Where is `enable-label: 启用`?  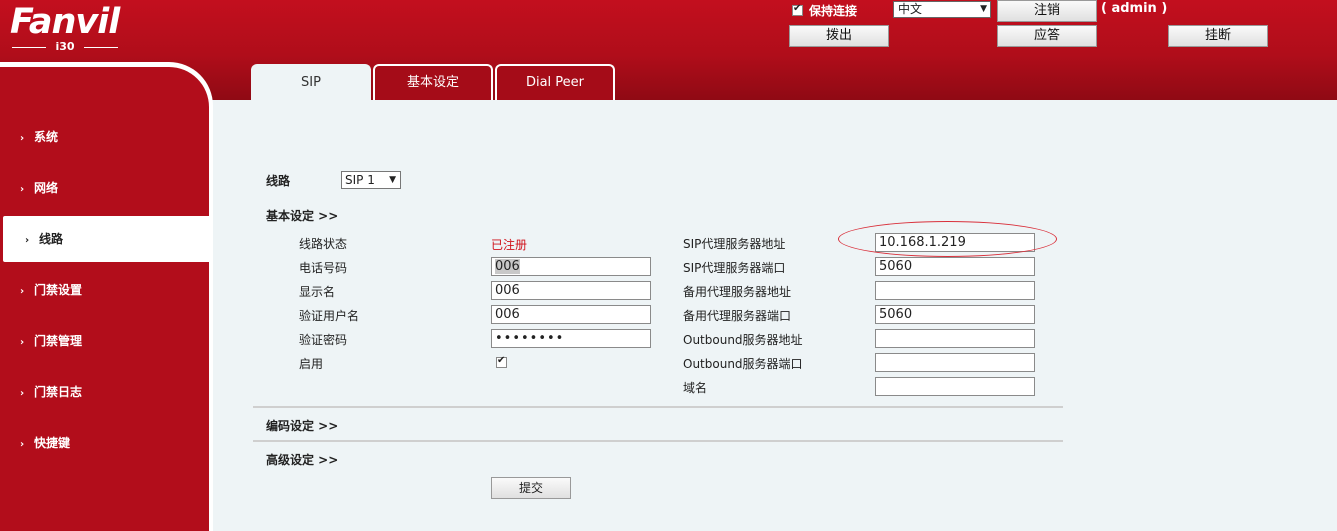 enable-label: 启用 is located at coordinates (311, 364).